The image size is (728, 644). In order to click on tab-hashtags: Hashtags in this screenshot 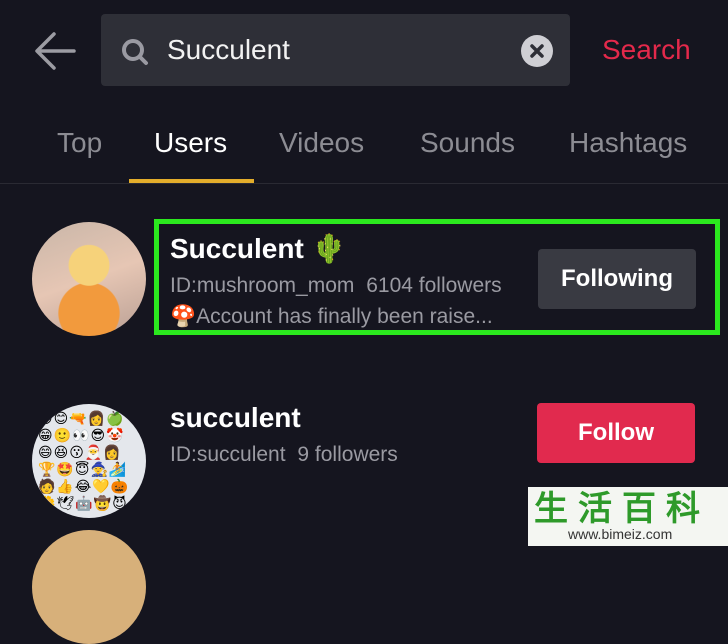, I will do `click(628, 143)`.